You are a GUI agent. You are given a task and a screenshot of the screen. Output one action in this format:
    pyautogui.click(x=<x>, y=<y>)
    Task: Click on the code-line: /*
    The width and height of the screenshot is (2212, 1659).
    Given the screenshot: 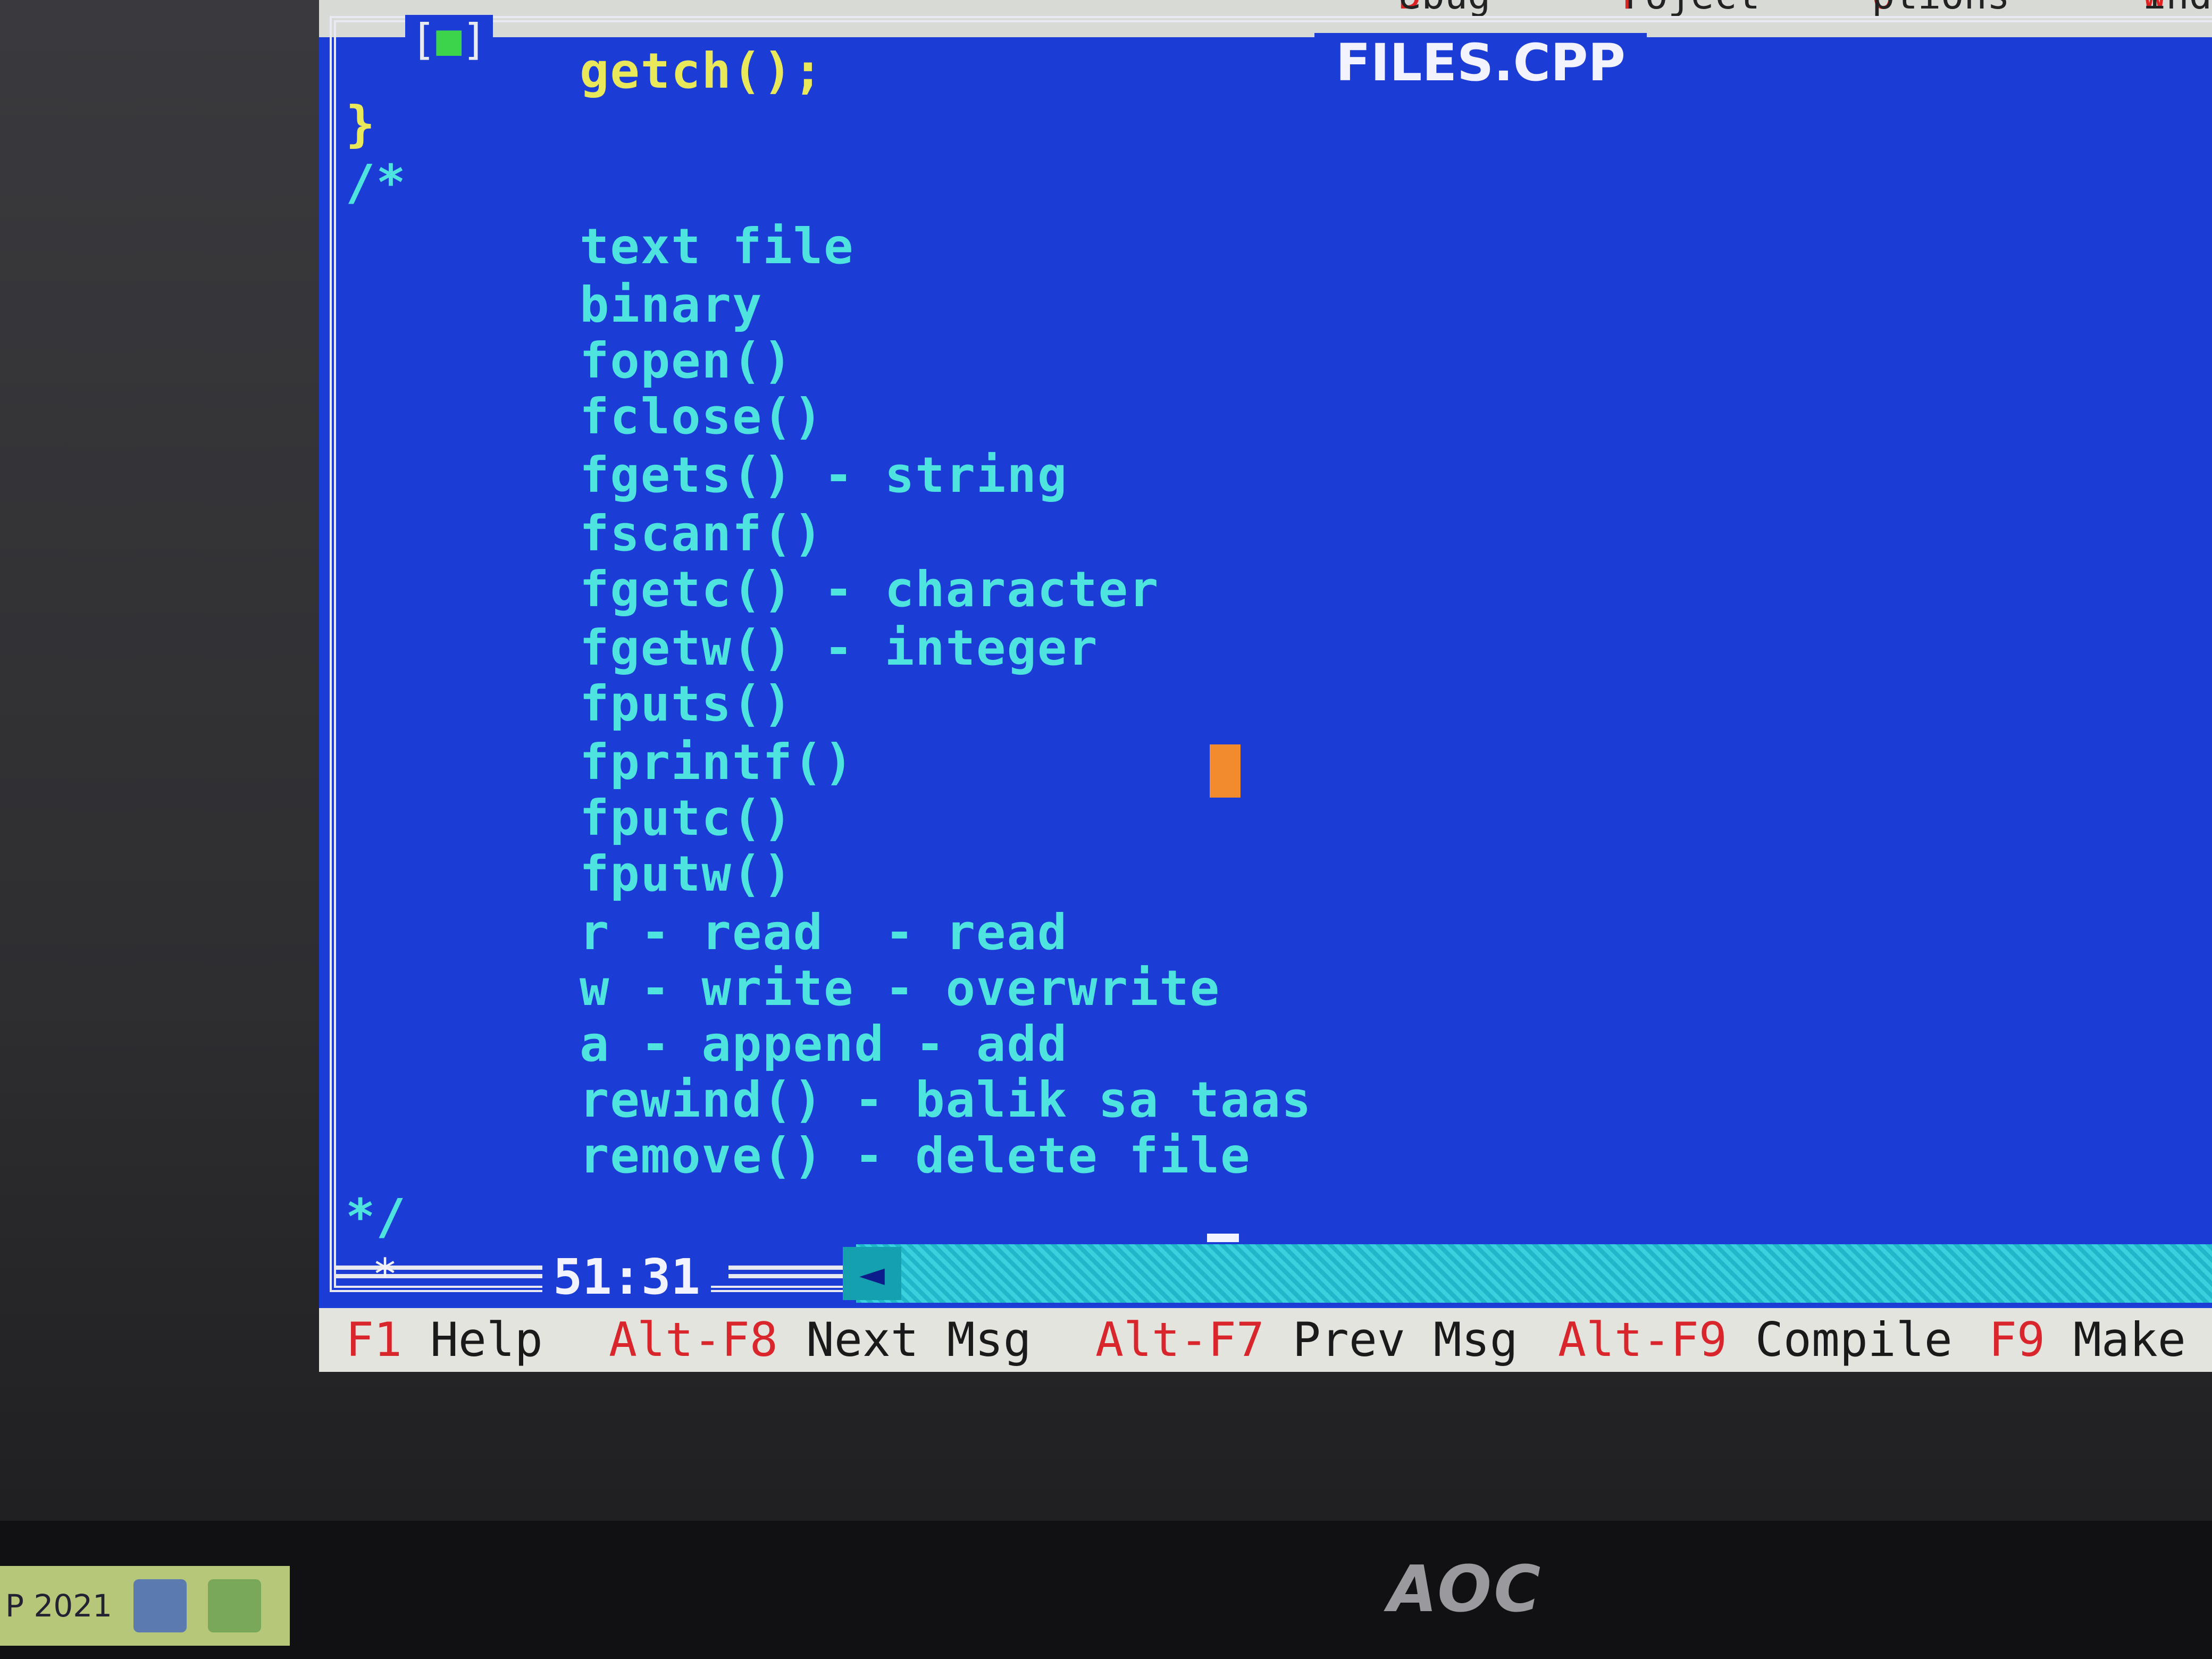 What is the action you would take?
    pyautogui.click(x=376, y=182)
    